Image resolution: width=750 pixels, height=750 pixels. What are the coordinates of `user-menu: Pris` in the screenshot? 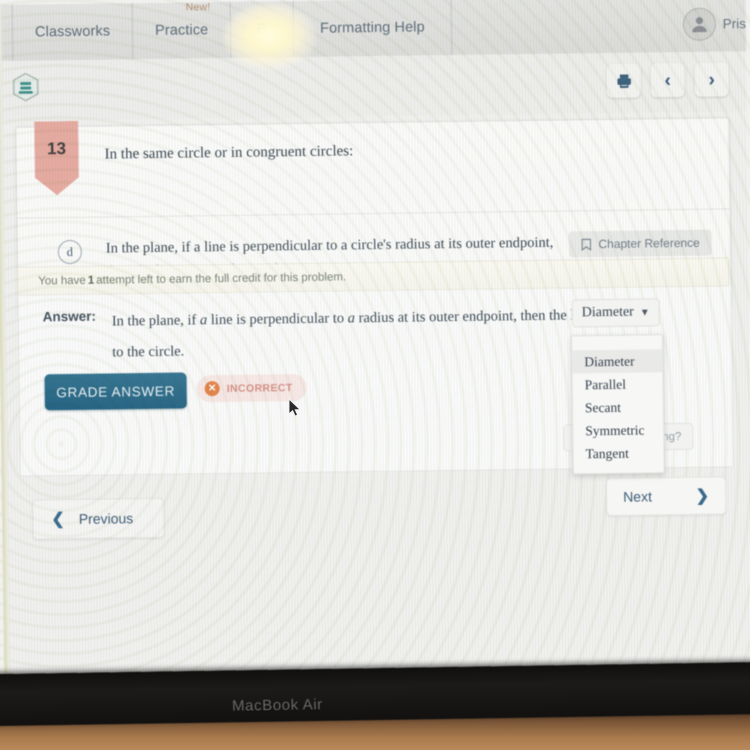 It's located at (714, 24).